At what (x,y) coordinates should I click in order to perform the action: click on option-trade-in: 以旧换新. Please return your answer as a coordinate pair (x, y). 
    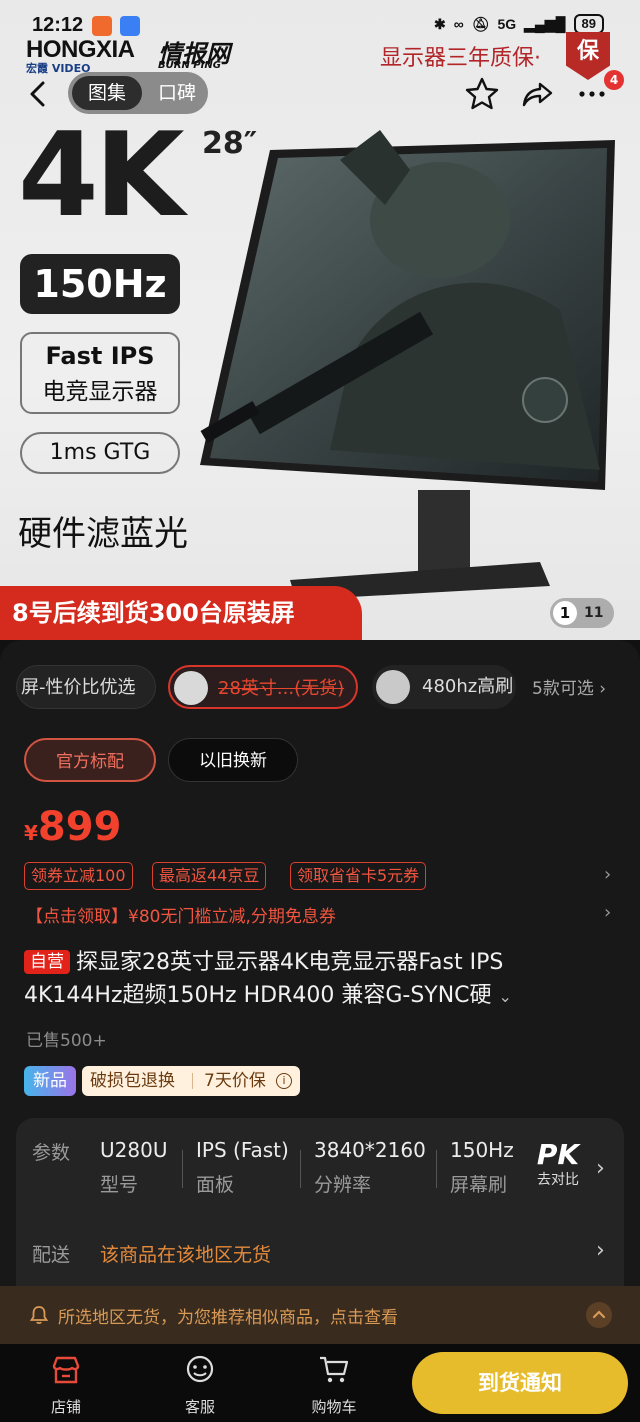
    Looking at the image, I should click on (233, 760).